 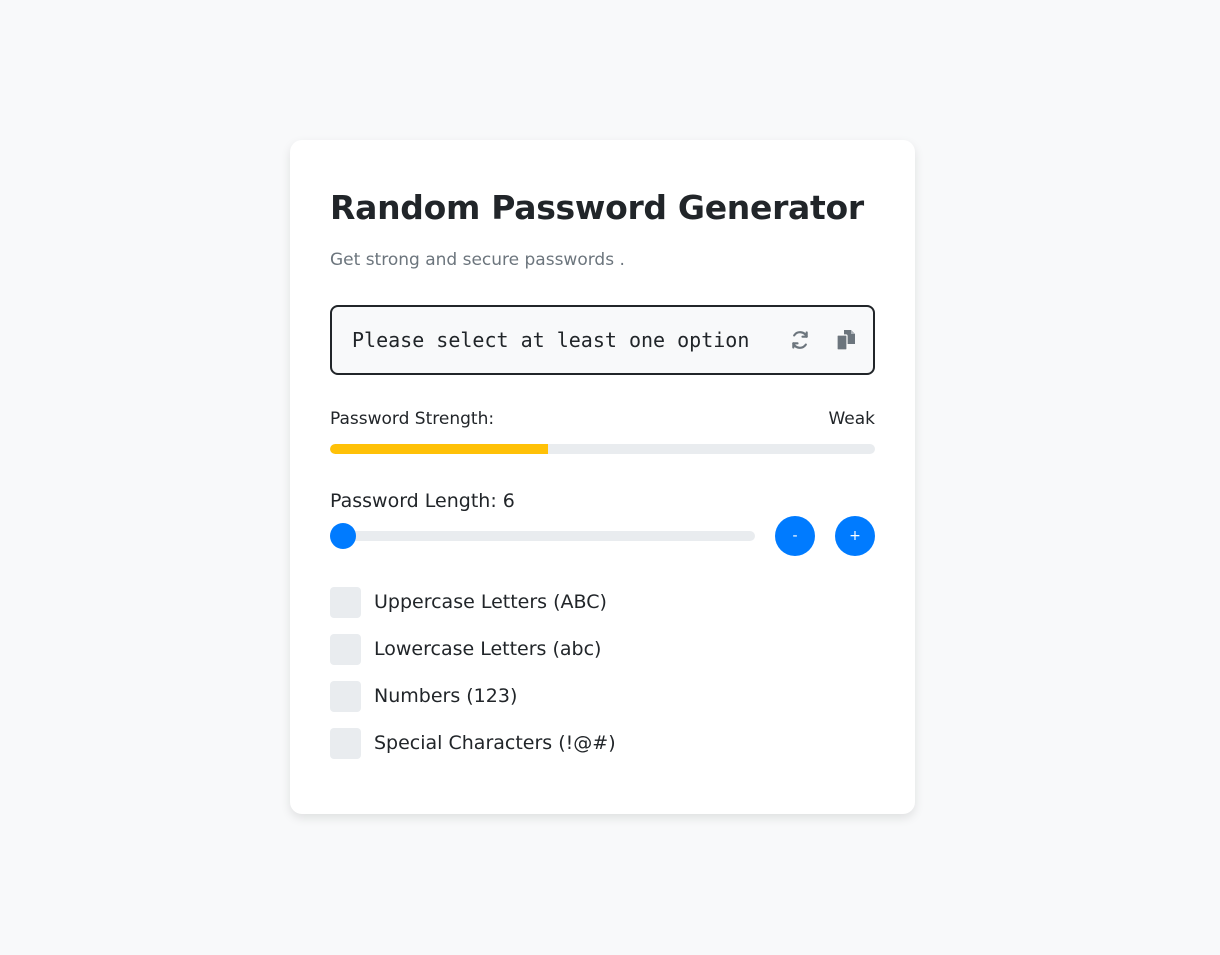 What do you see at coordinates (800, 340) in the screenshot?
I see `refresh-icon` at bounding box center [800, 340].